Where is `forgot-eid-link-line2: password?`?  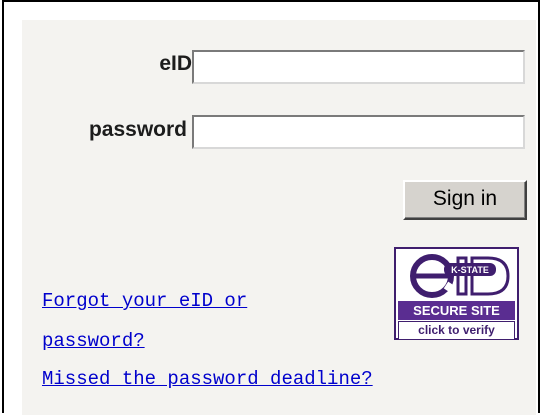
forgot-eid-link-line2: password? is located at coordinates (93, 341).